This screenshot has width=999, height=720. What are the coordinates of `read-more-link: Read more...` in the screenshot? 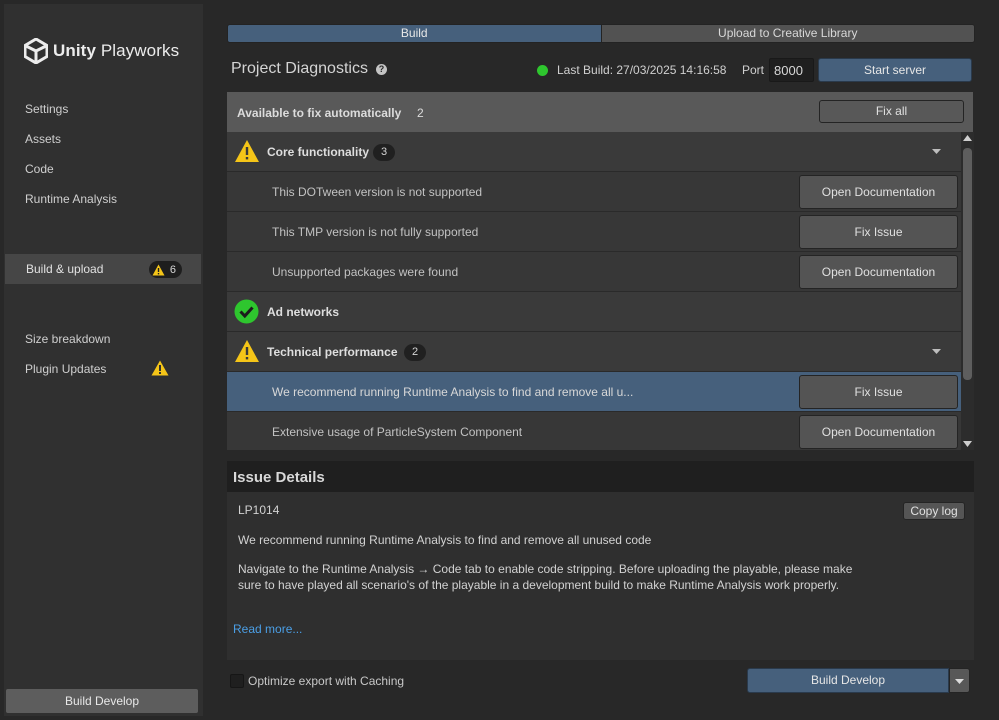 It's located at (267, 629).